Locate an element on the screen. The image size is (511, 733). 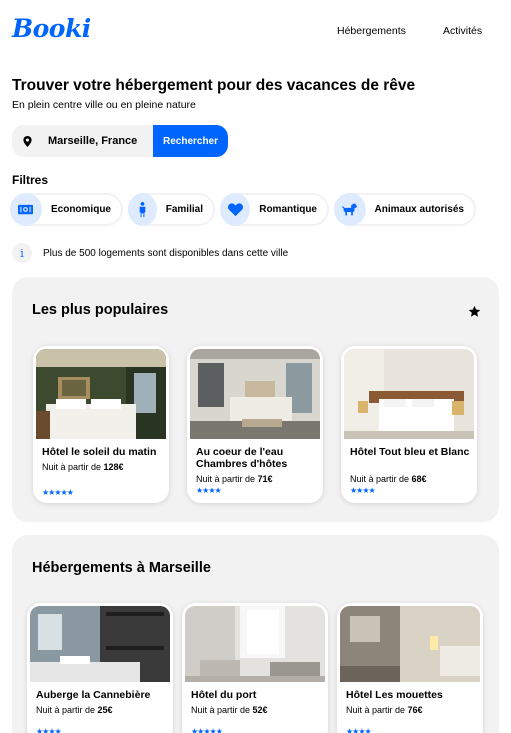
filter-familial: Familial is located at coordinates (171, 209).